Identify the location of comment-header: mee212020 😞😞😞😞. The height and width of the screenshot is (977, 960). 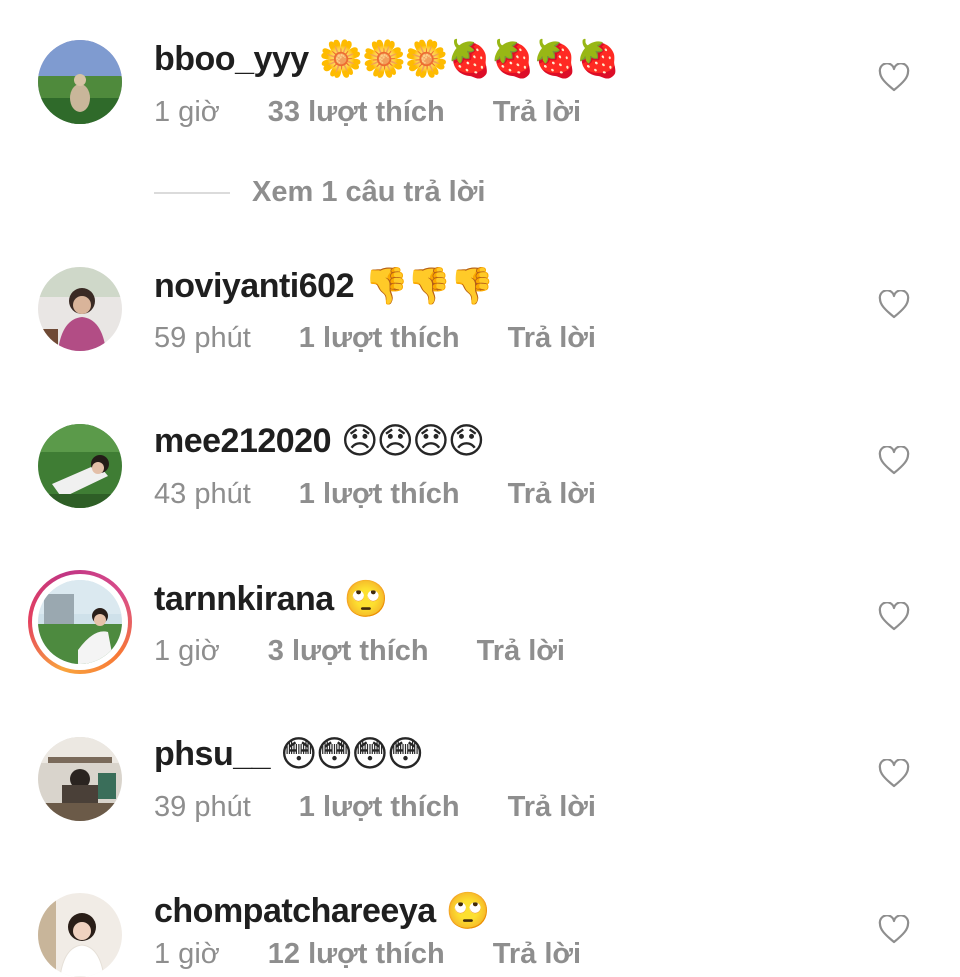
(319, 441).